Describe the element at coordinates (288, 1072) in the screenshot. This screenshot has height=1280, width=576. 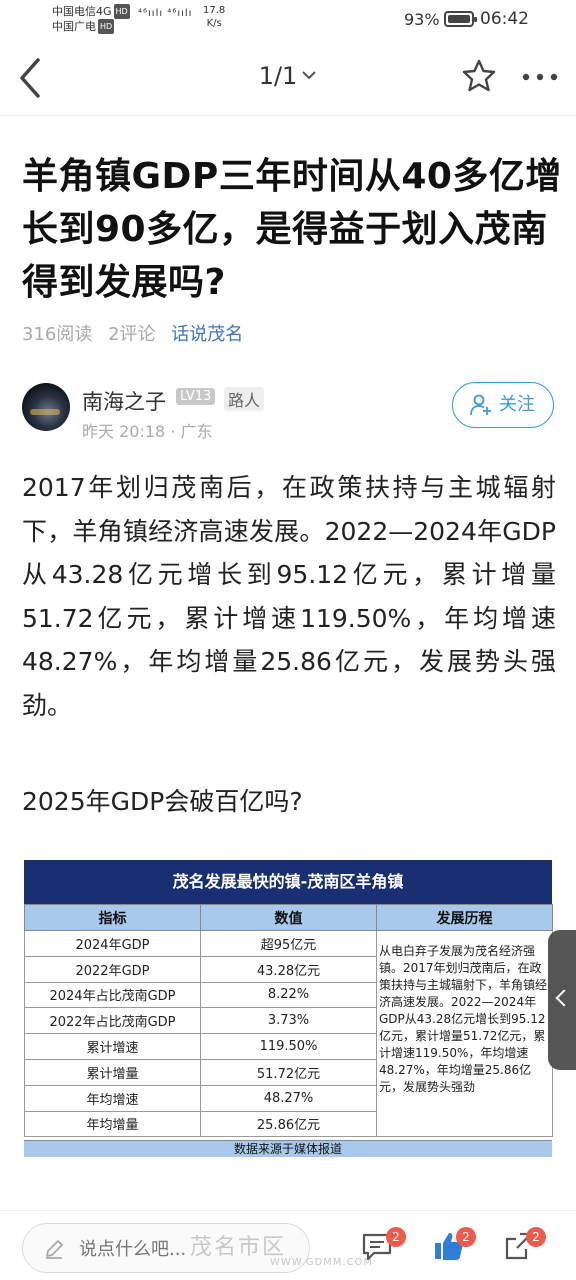
I see `cell-value: 51.72亿元` at that location.